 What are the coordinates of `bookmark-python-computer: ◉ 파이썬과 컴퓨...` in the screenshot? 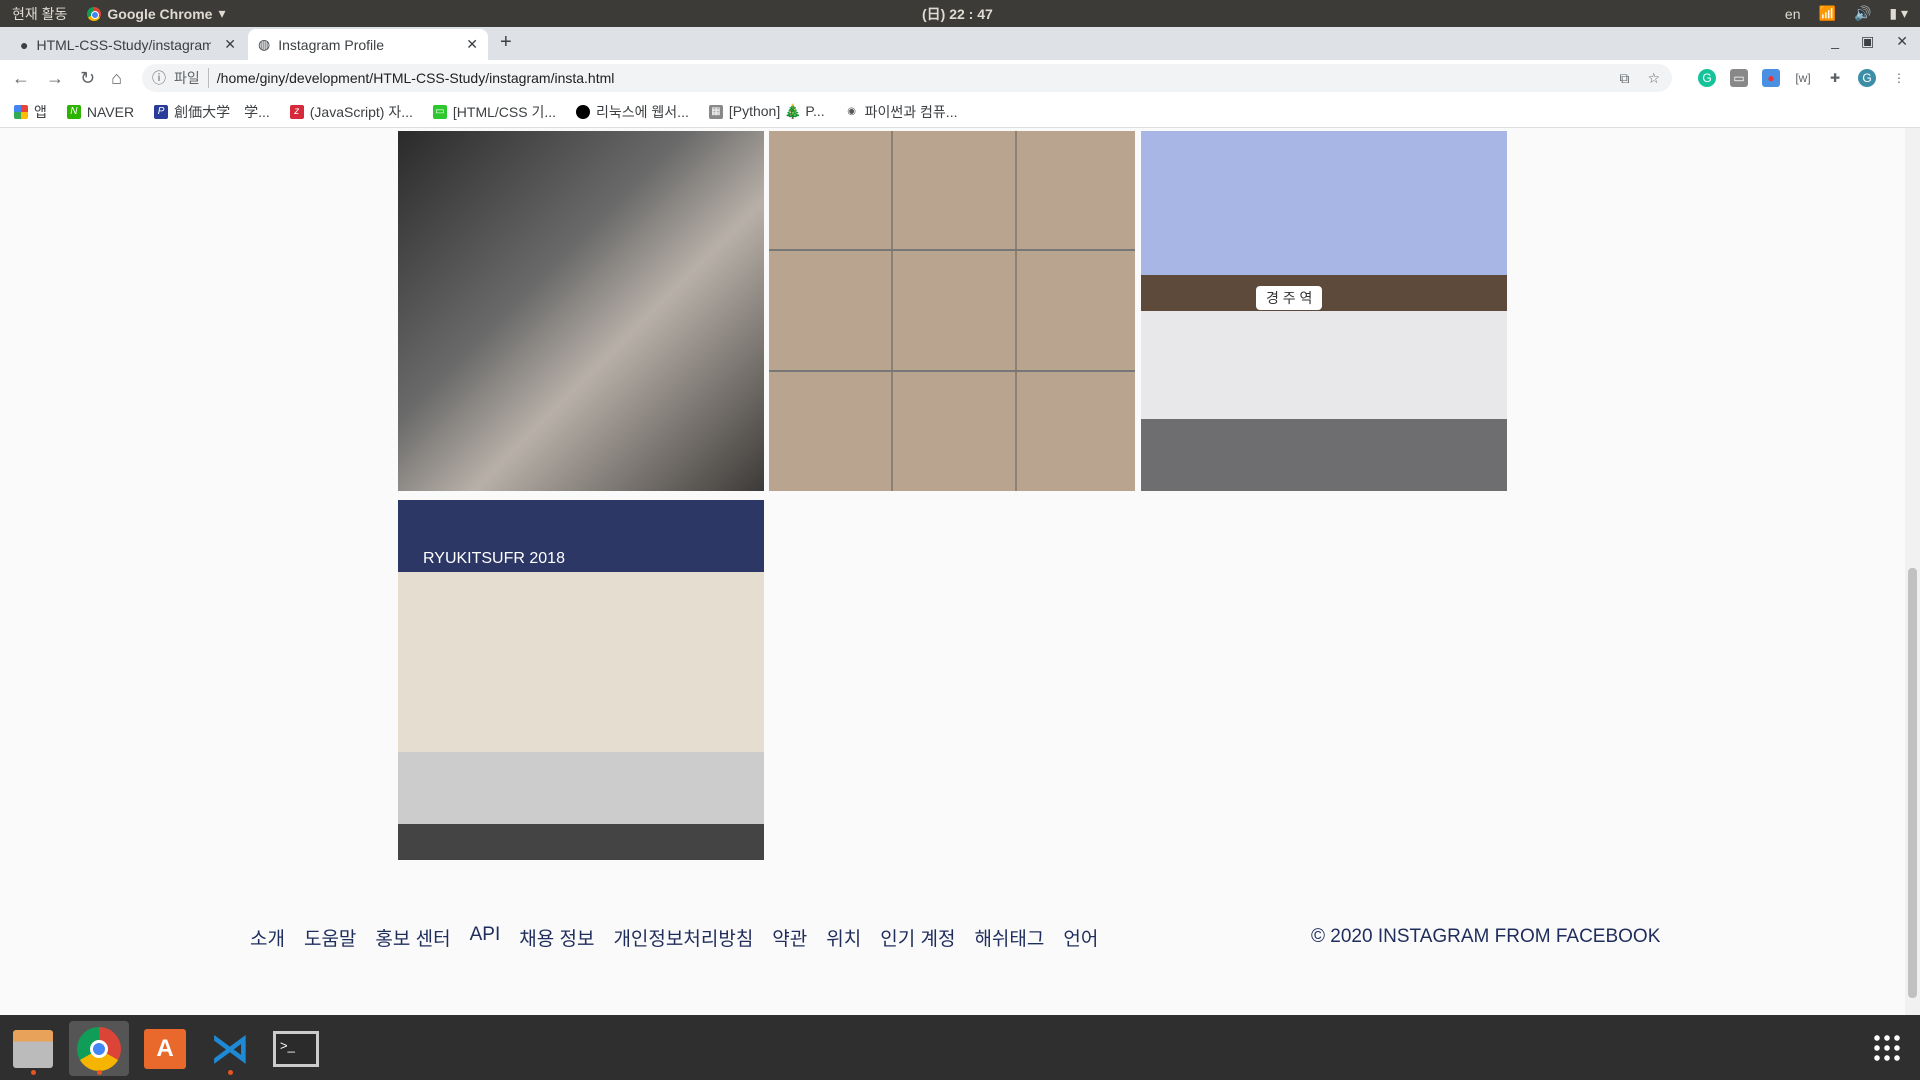 It's located at (901, 112).